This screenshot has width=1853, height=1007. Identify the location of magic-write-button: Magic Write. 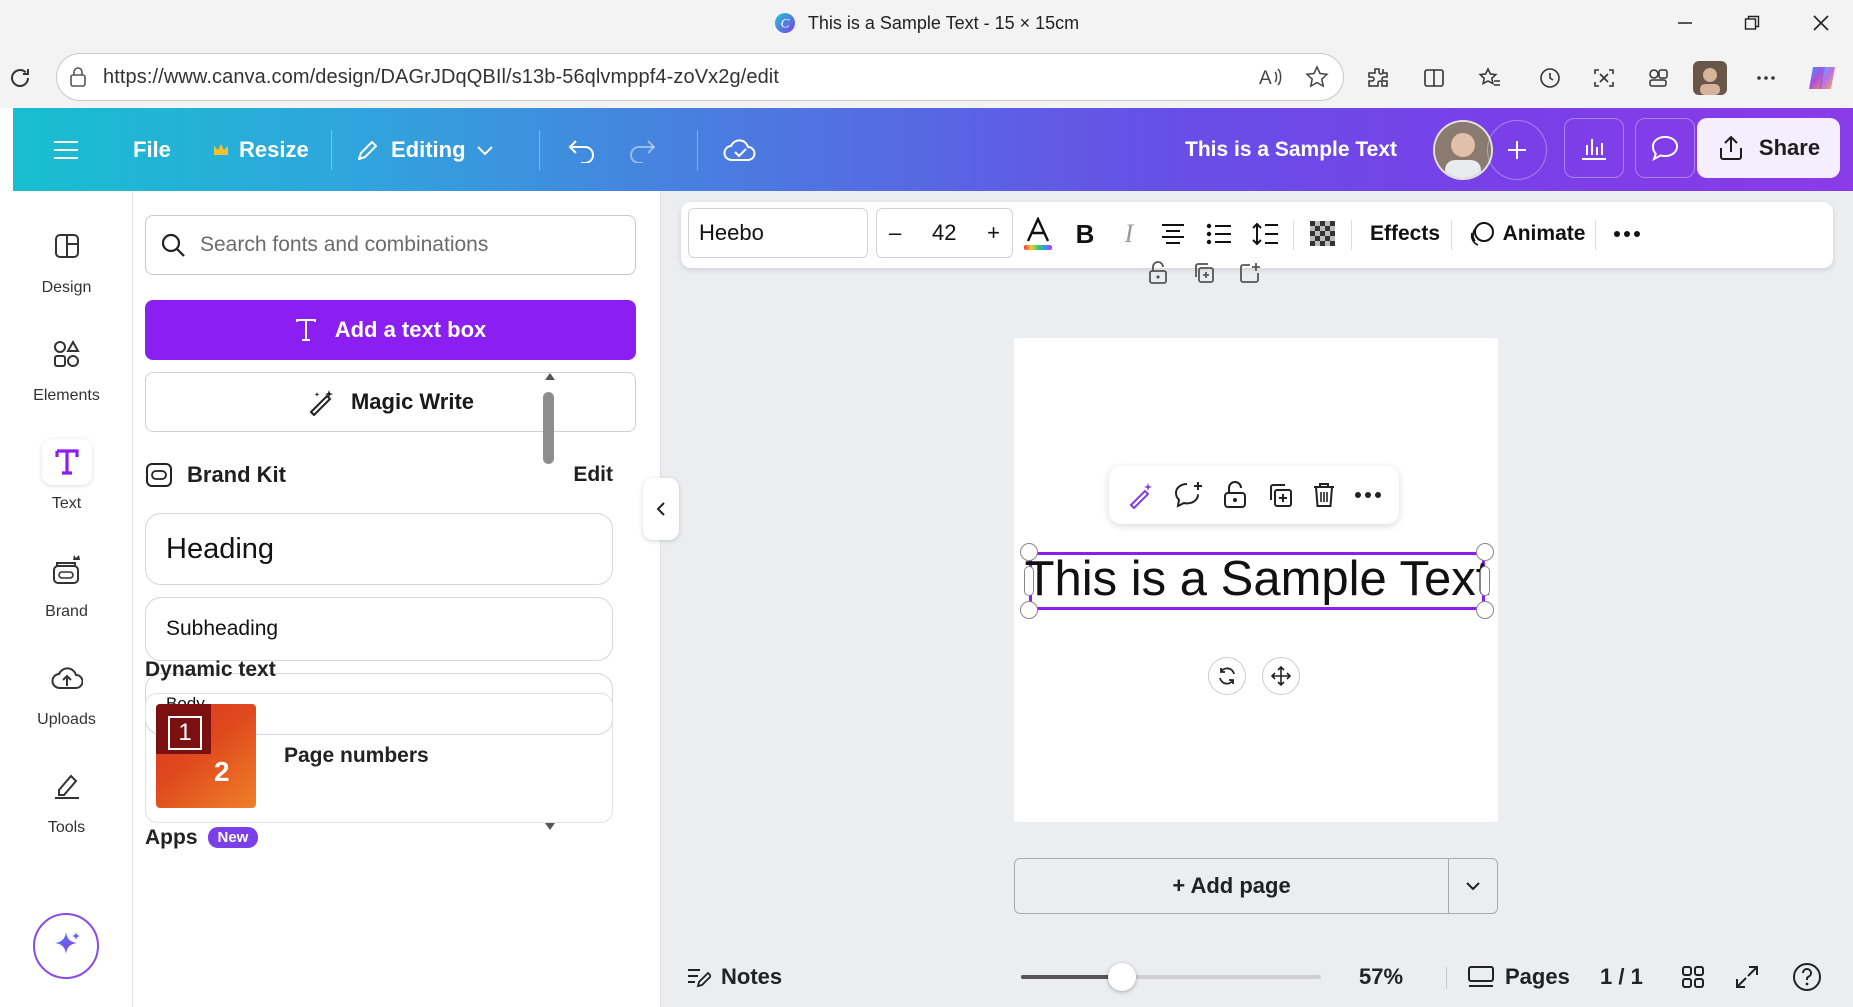
(390, 402).